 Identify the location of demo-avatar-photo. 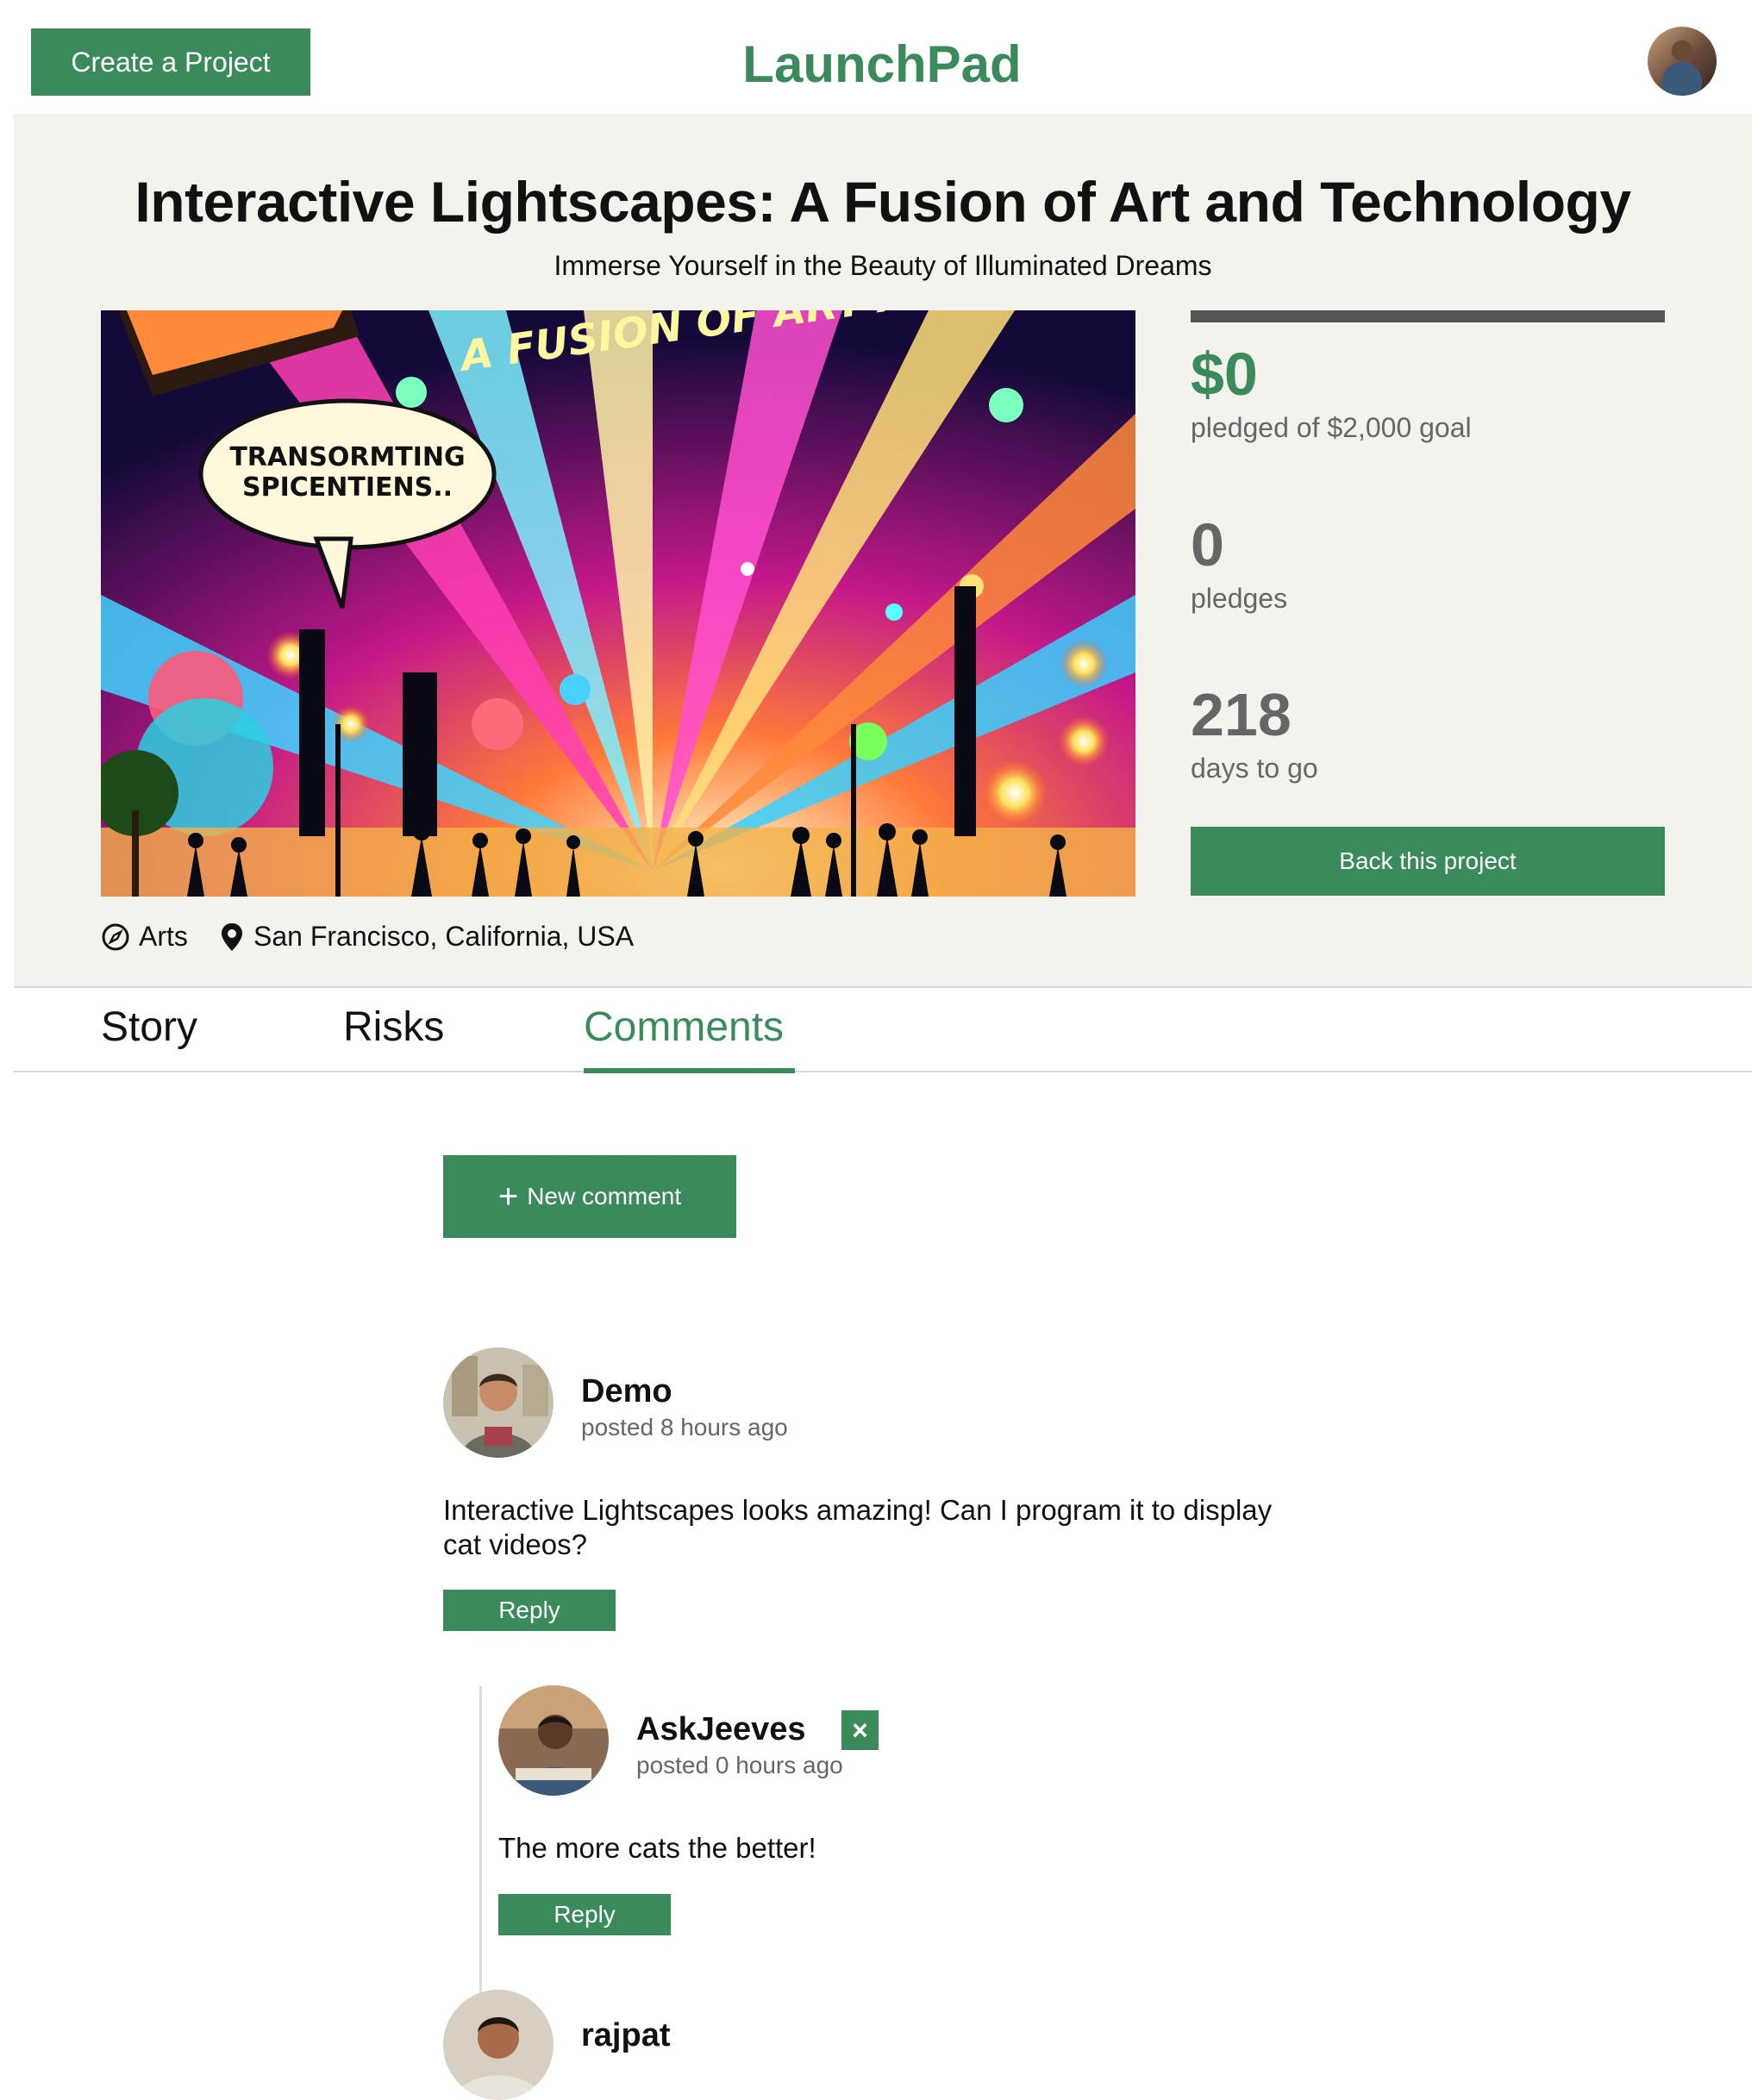
(498, 1402).